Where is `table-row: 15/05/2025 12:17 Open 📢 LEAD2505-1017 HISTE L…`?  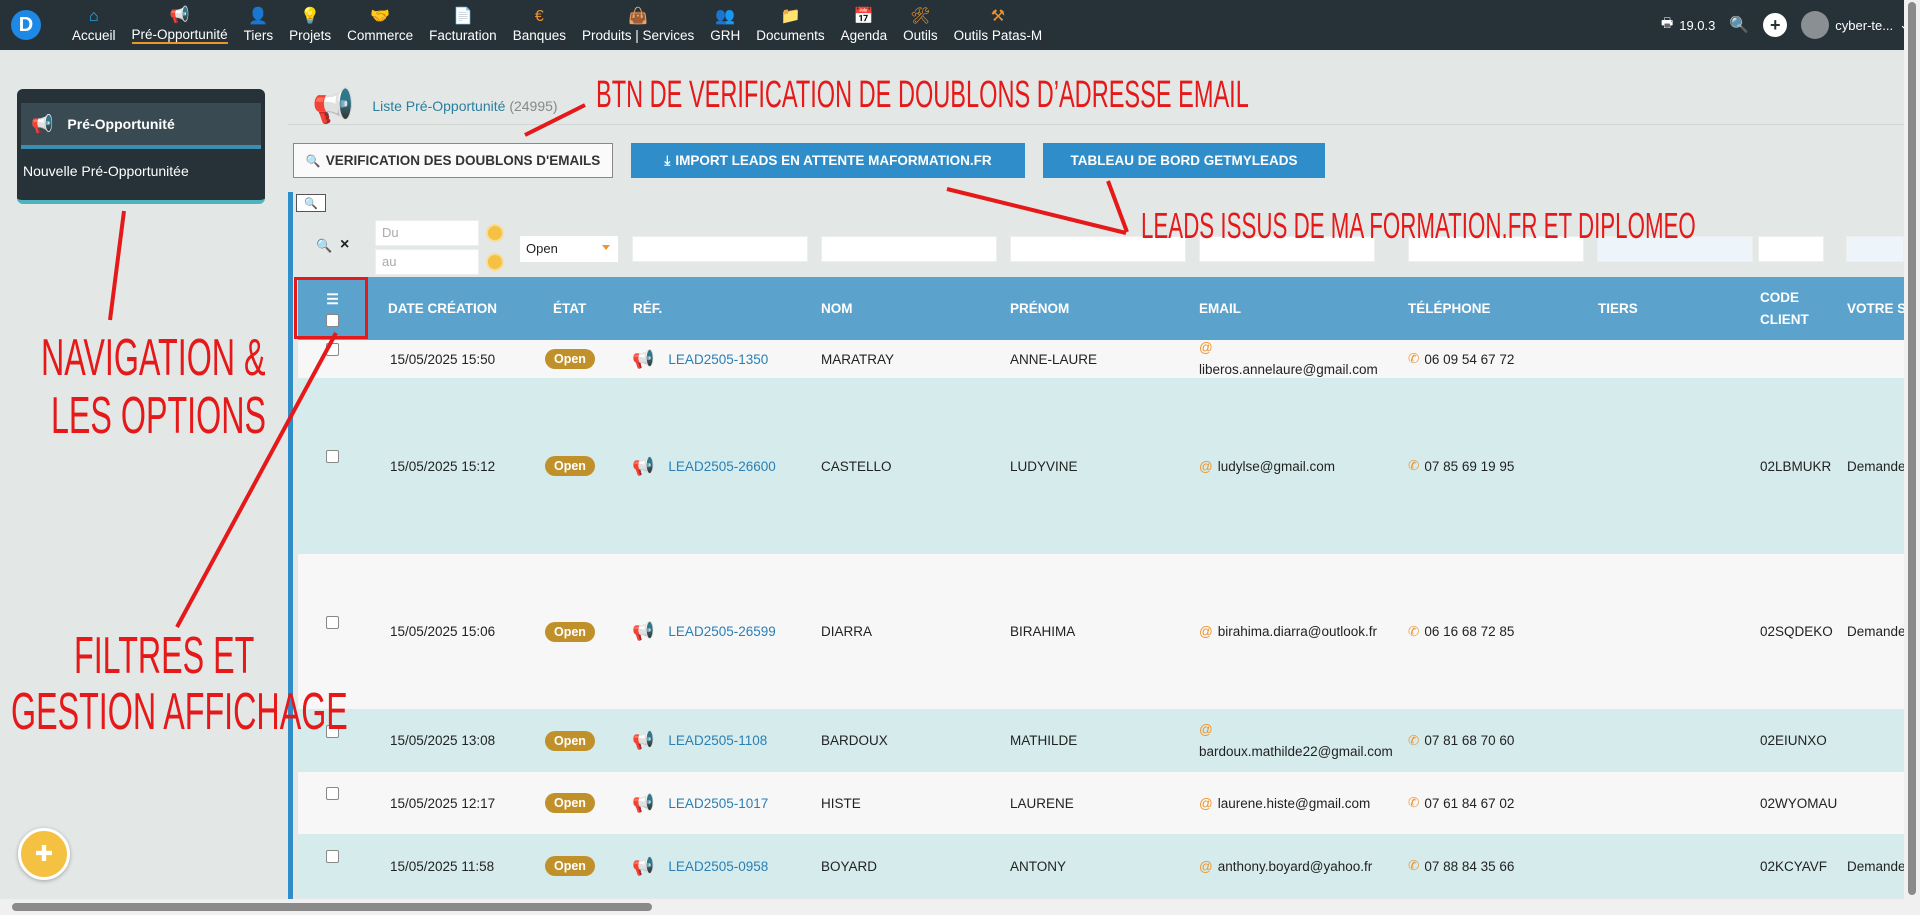
table-row: 15/05/2025 12:17 Open 📢 LEAD2505-1017 HISTE L… is located at coordinates (1103, 803).